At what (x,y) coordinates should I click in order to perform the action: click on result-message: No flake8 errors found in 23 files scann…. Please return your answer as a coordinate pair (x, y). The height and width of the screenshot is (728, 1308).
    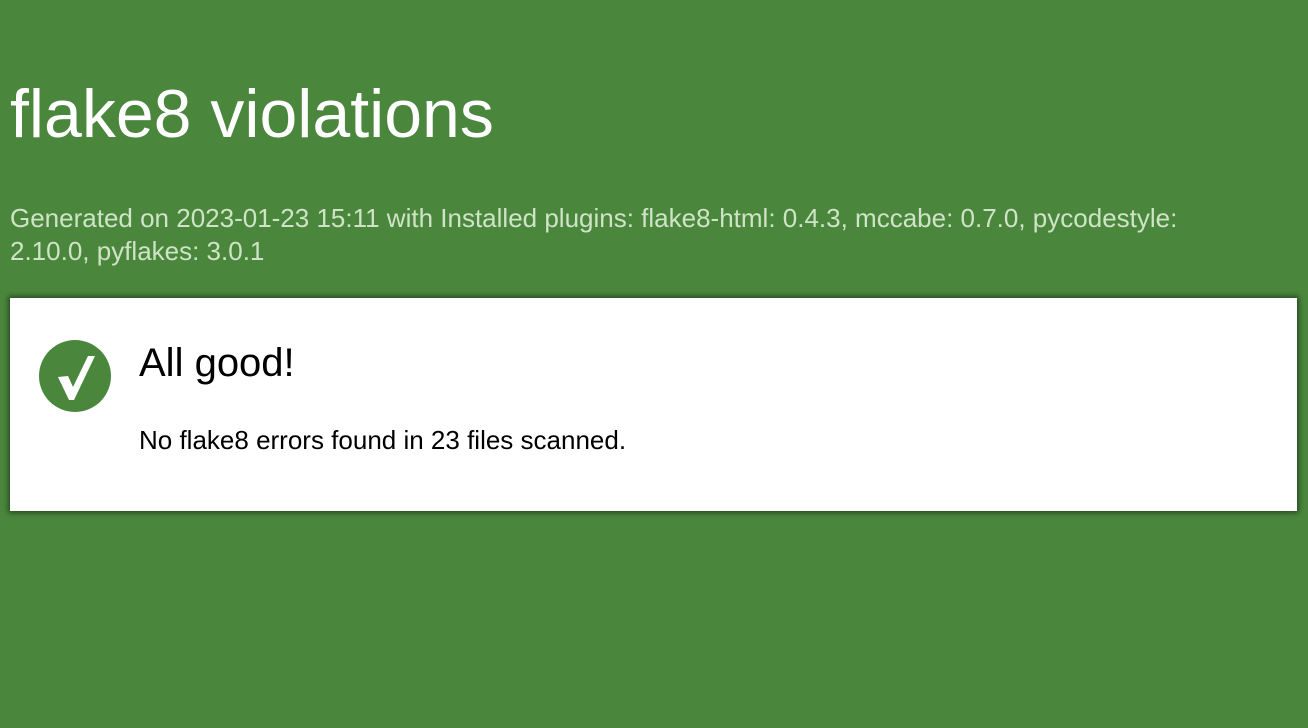
    Looking at the image, I should click on (383, 440).